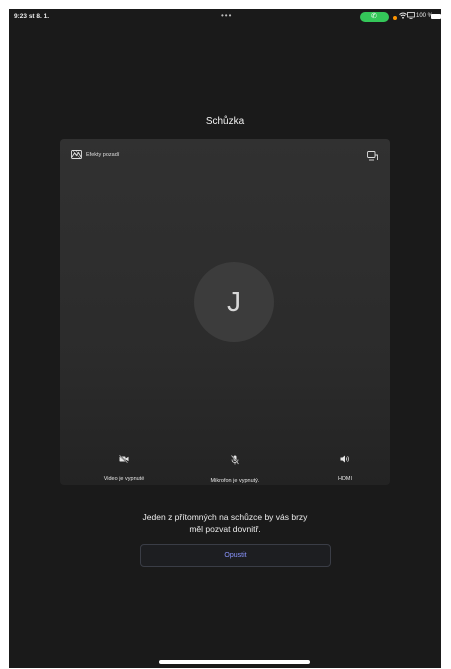  Describe the element at coordinates (345, 479) in the screenshot. I see `audio-output-label: HDMI` at that location.